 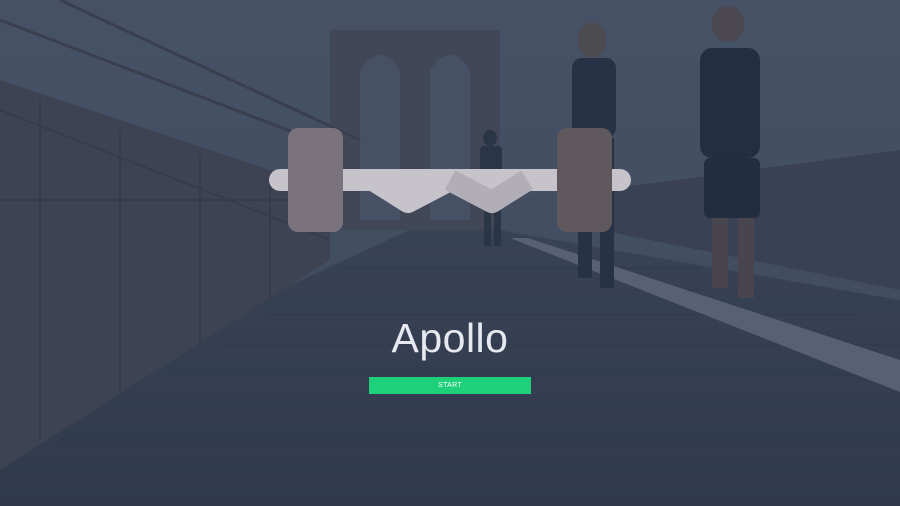 What do you see at coordinates (584, 180) in the screenshot?
I see `barbell-right-plate` at bounding box center [584, 180].